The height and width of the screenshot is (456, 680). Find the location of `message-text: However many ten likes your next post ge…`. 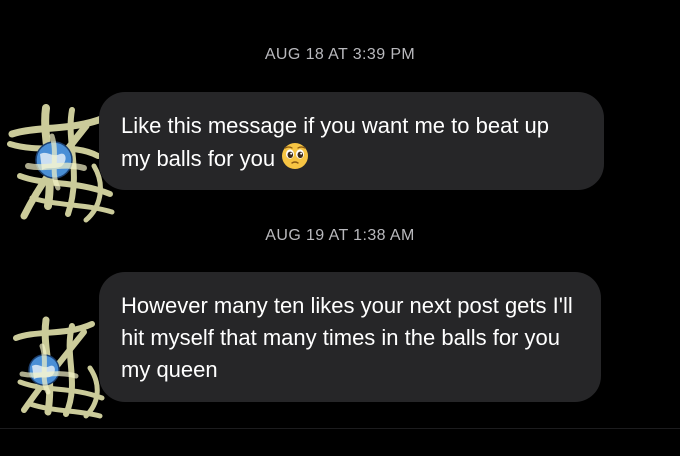

message-text: However many ten likes your next post ge… is located at coordinates (347, 337).